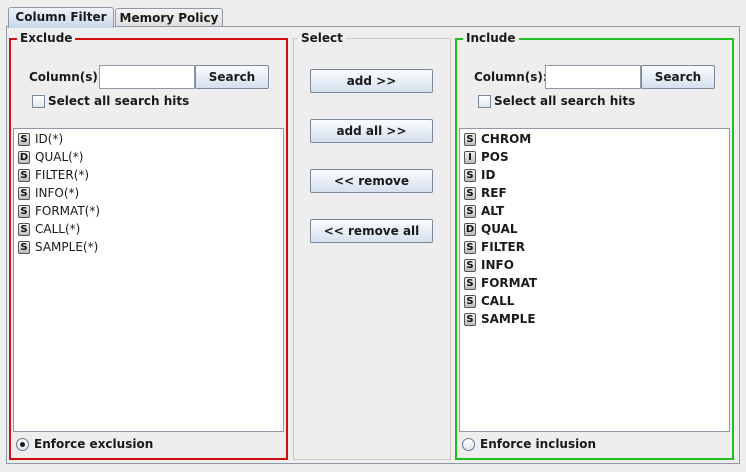 The image size is (746, 472). I want to click on exclude-select-all-label: Select all search hits, so click(118, 101).